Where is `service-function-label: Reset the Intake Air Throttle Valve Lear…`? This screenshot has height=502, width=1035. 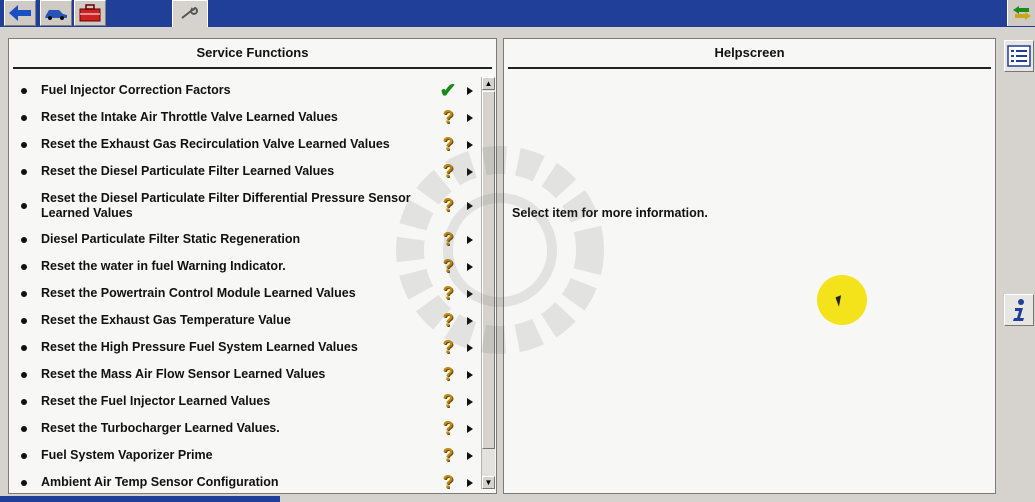 service-function-label: Reset the Intake Air Throttle Valve Lear… is located at coordinates (189, 117).